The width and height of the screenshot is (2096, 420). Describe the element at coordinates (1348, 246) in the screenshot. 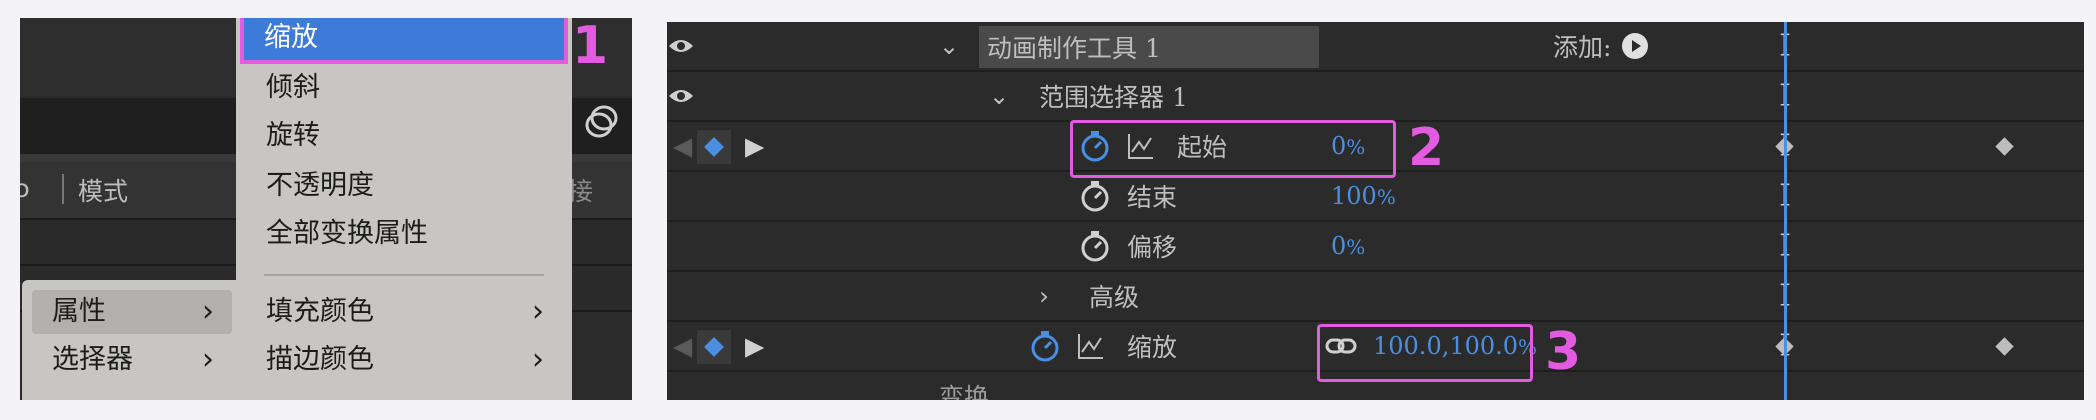

I see `offset-value: 0%` at that location.